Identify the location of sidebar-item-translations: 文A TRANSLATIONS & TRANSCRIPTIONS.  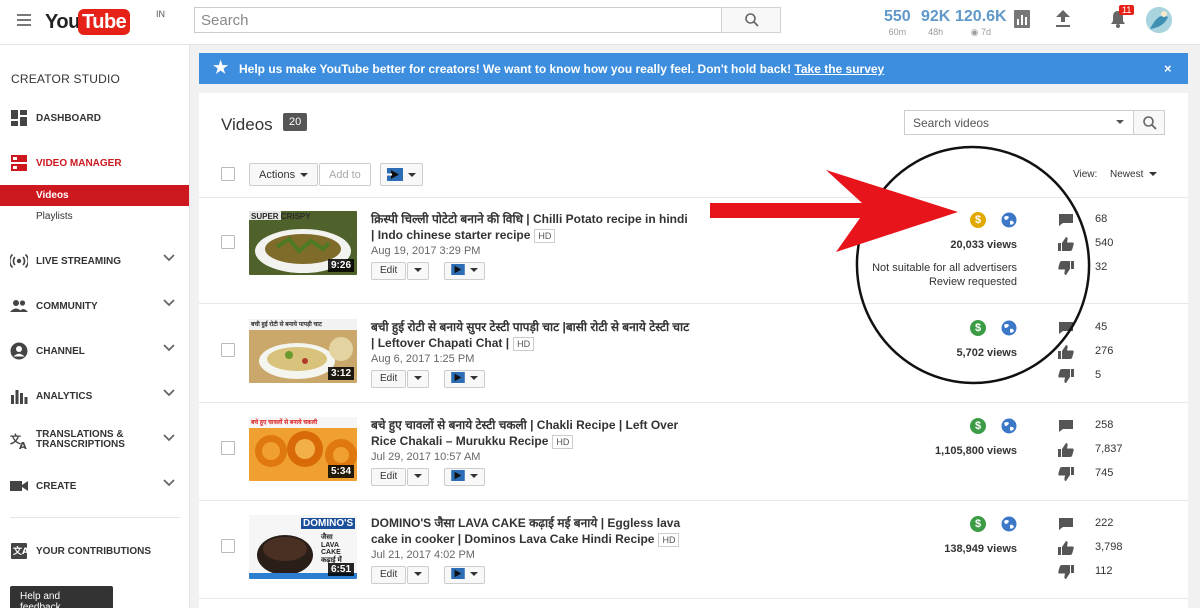
(94, 440).